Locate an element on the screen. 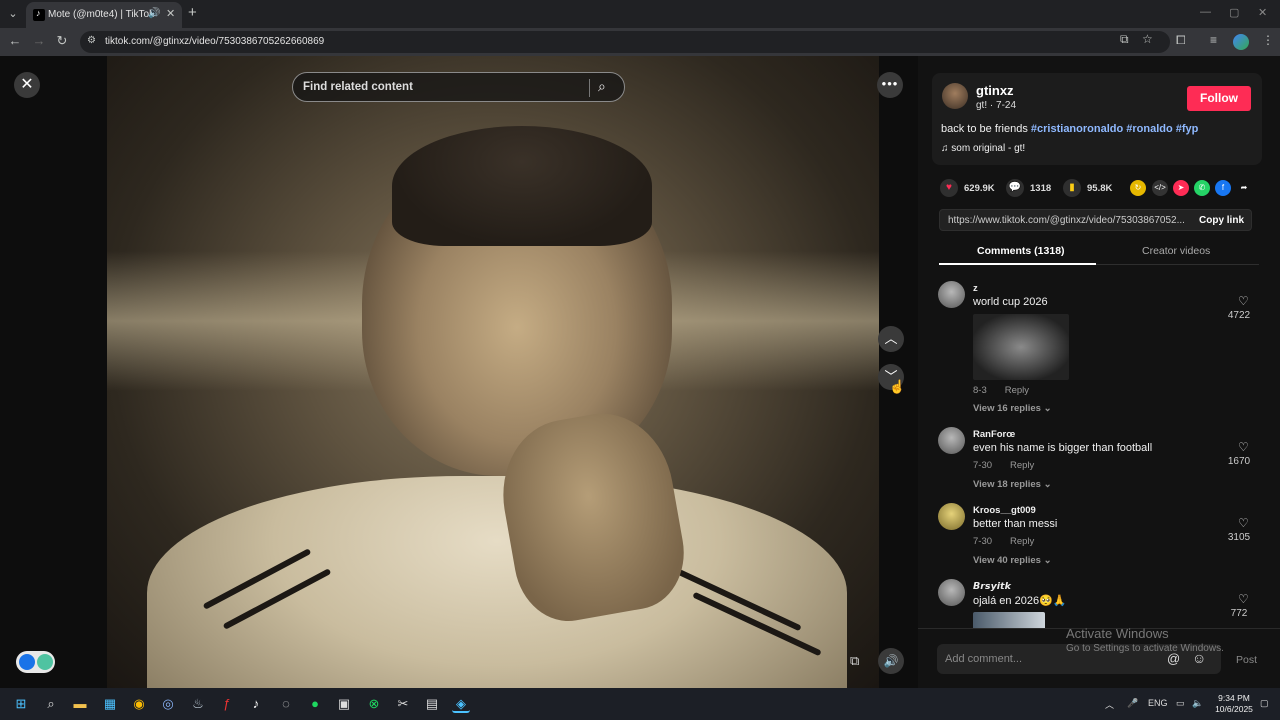 This screenshot has height=720, width=1280. view-replies-label: View 18 replies is located at coordinates (1007, 484).